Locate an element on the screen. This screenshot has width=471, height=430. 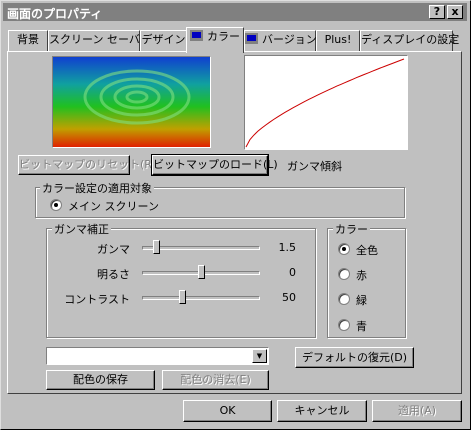
tab-label: カラー is located at coordinates (223, 36).